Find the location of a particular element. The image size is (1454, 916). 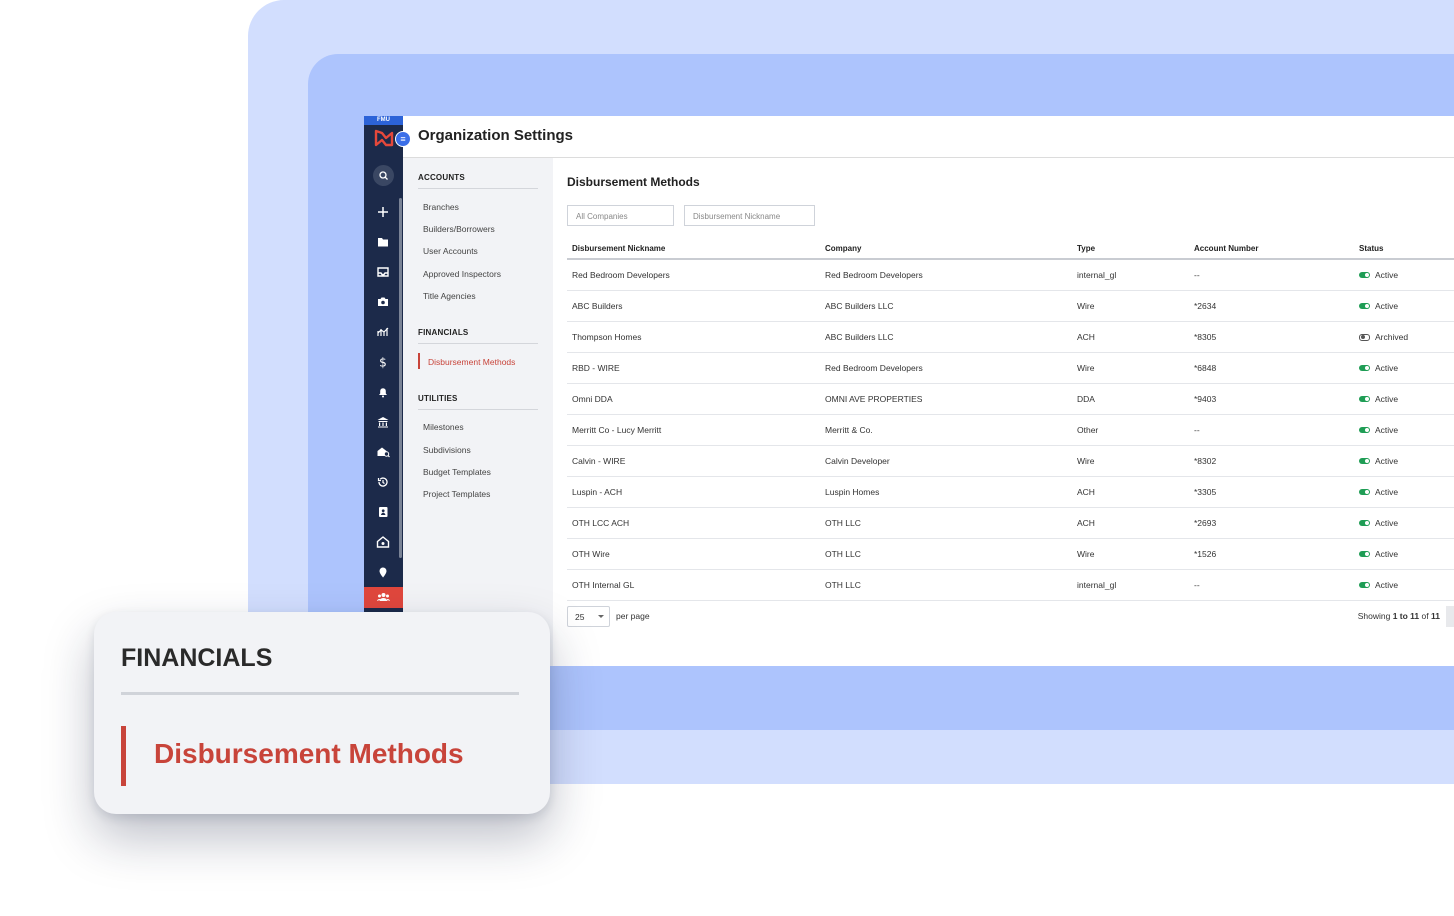

cell-type: Wire is located at coordinates (1130, 306).